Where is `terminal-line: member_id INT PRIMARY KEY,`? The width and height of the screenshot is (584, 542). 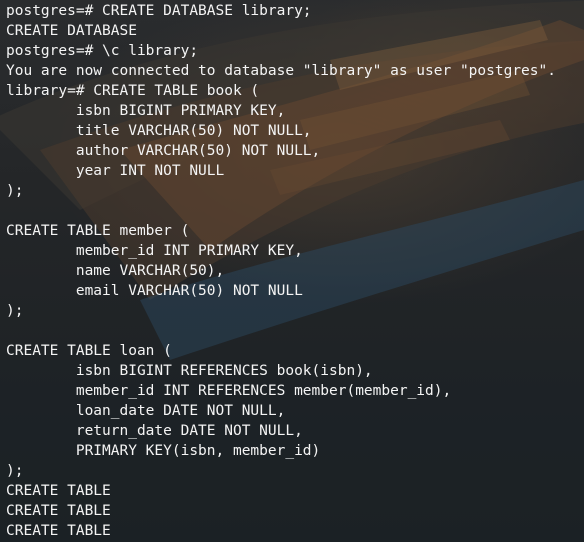
terminal-line: member_id INT PRIMARY KEY, is located at coordinates (154, 251).